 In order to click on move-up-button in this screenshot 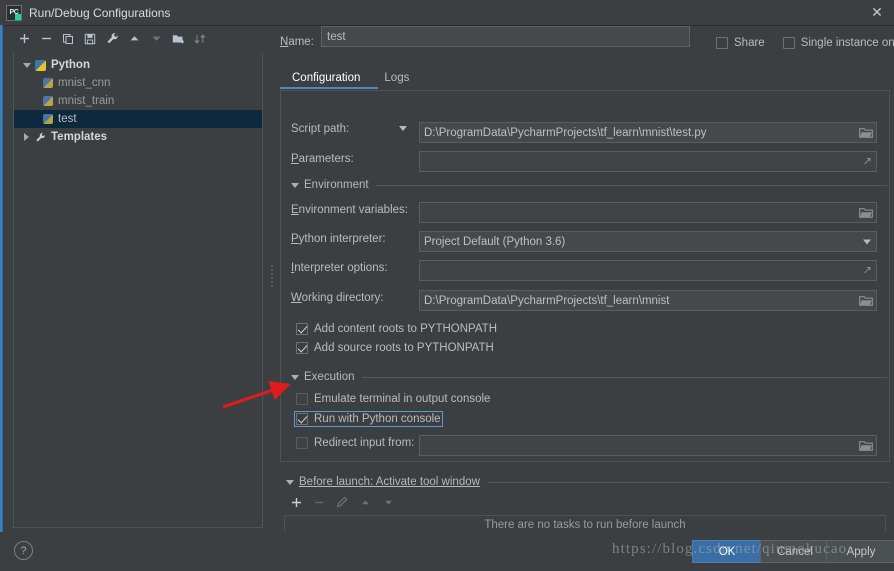, I will do `click(134, 39)`.